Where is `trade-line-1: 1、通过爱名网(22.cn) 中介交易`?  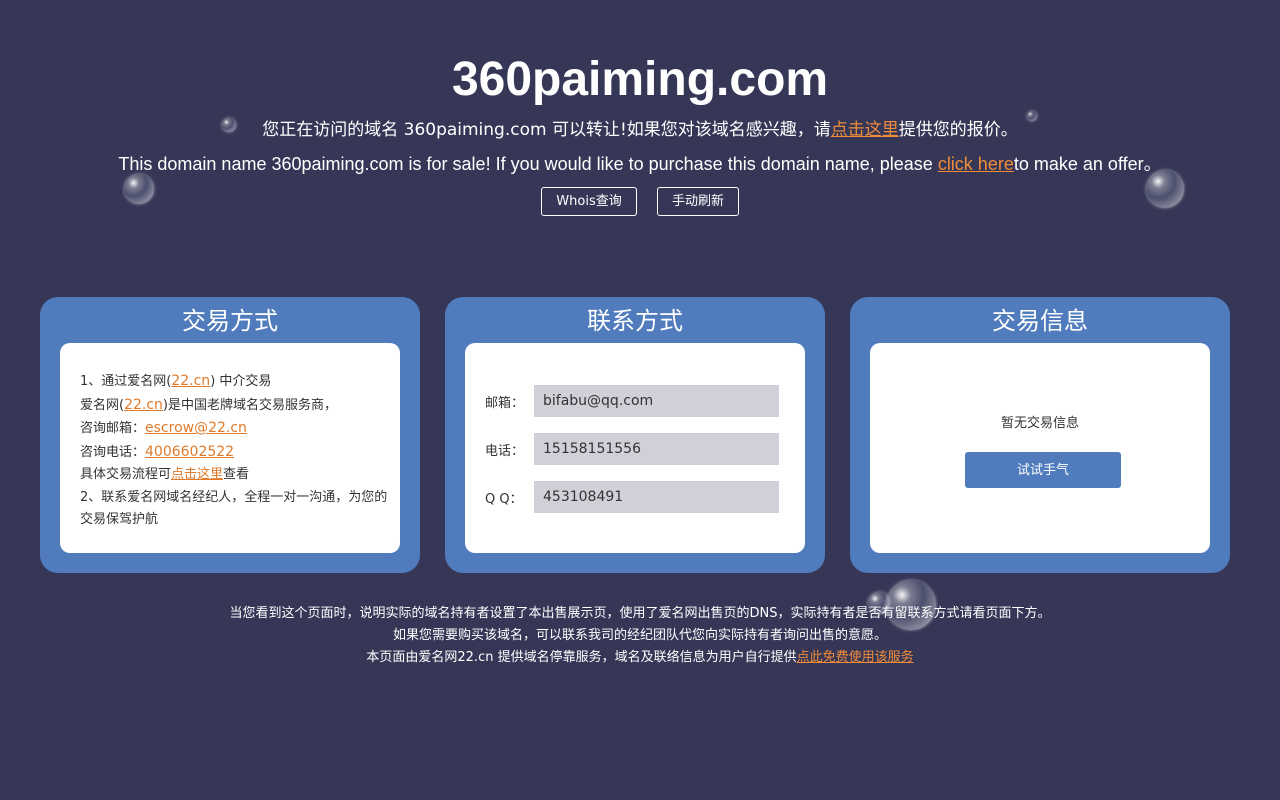 trade-line-1: 1、通过爱名网(22.cn) 中介交易 is located at coordinates (235, 382).